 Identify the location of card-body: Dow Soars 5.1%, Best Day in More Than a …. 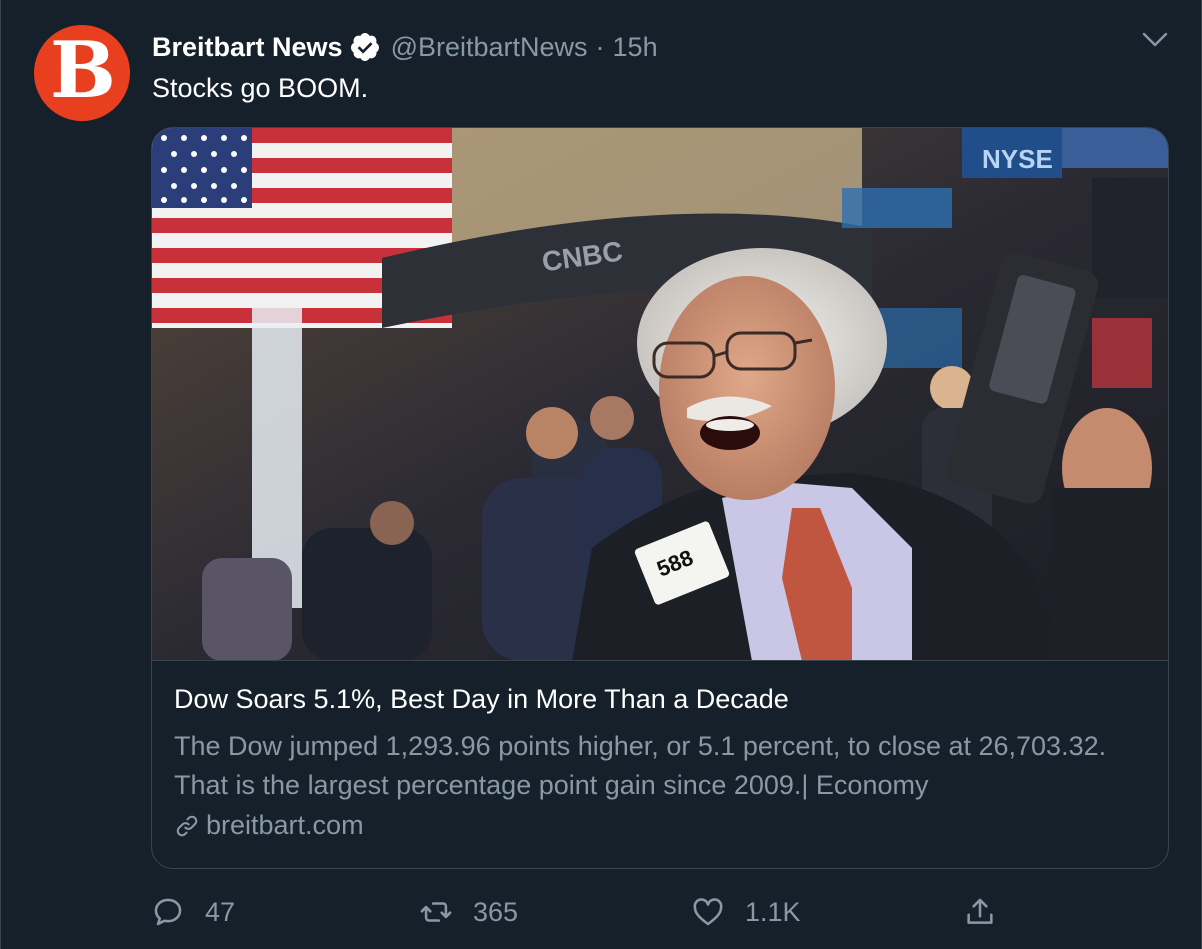
(661, 762).